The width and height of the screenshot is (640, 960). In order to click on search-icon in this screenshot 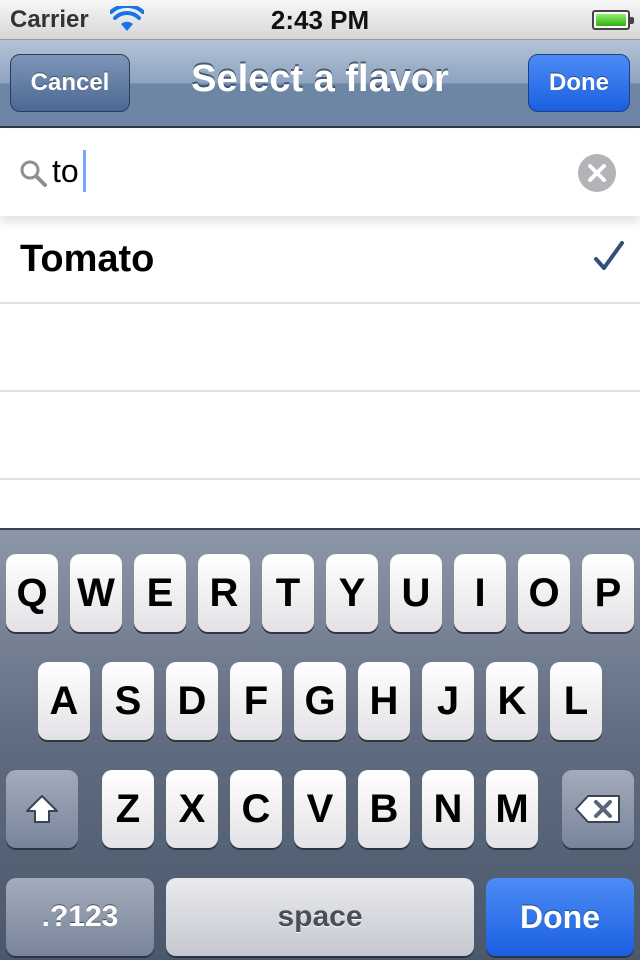, I will do `click(33, 173)`.